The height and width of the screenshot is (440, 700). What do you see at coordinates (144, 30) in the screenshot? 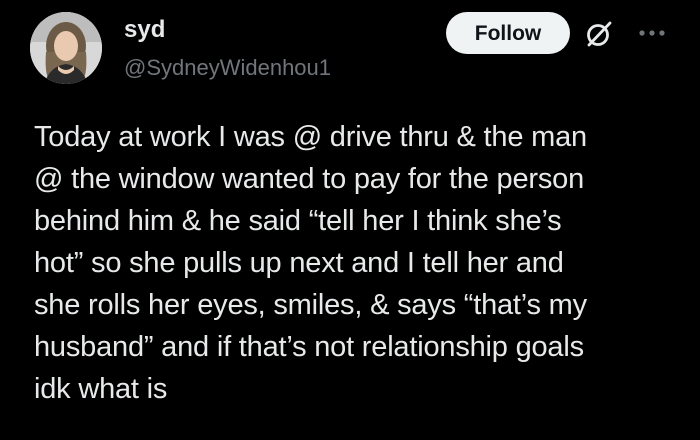
I see `author-display-name: syd` at bounding box center [144, 30].